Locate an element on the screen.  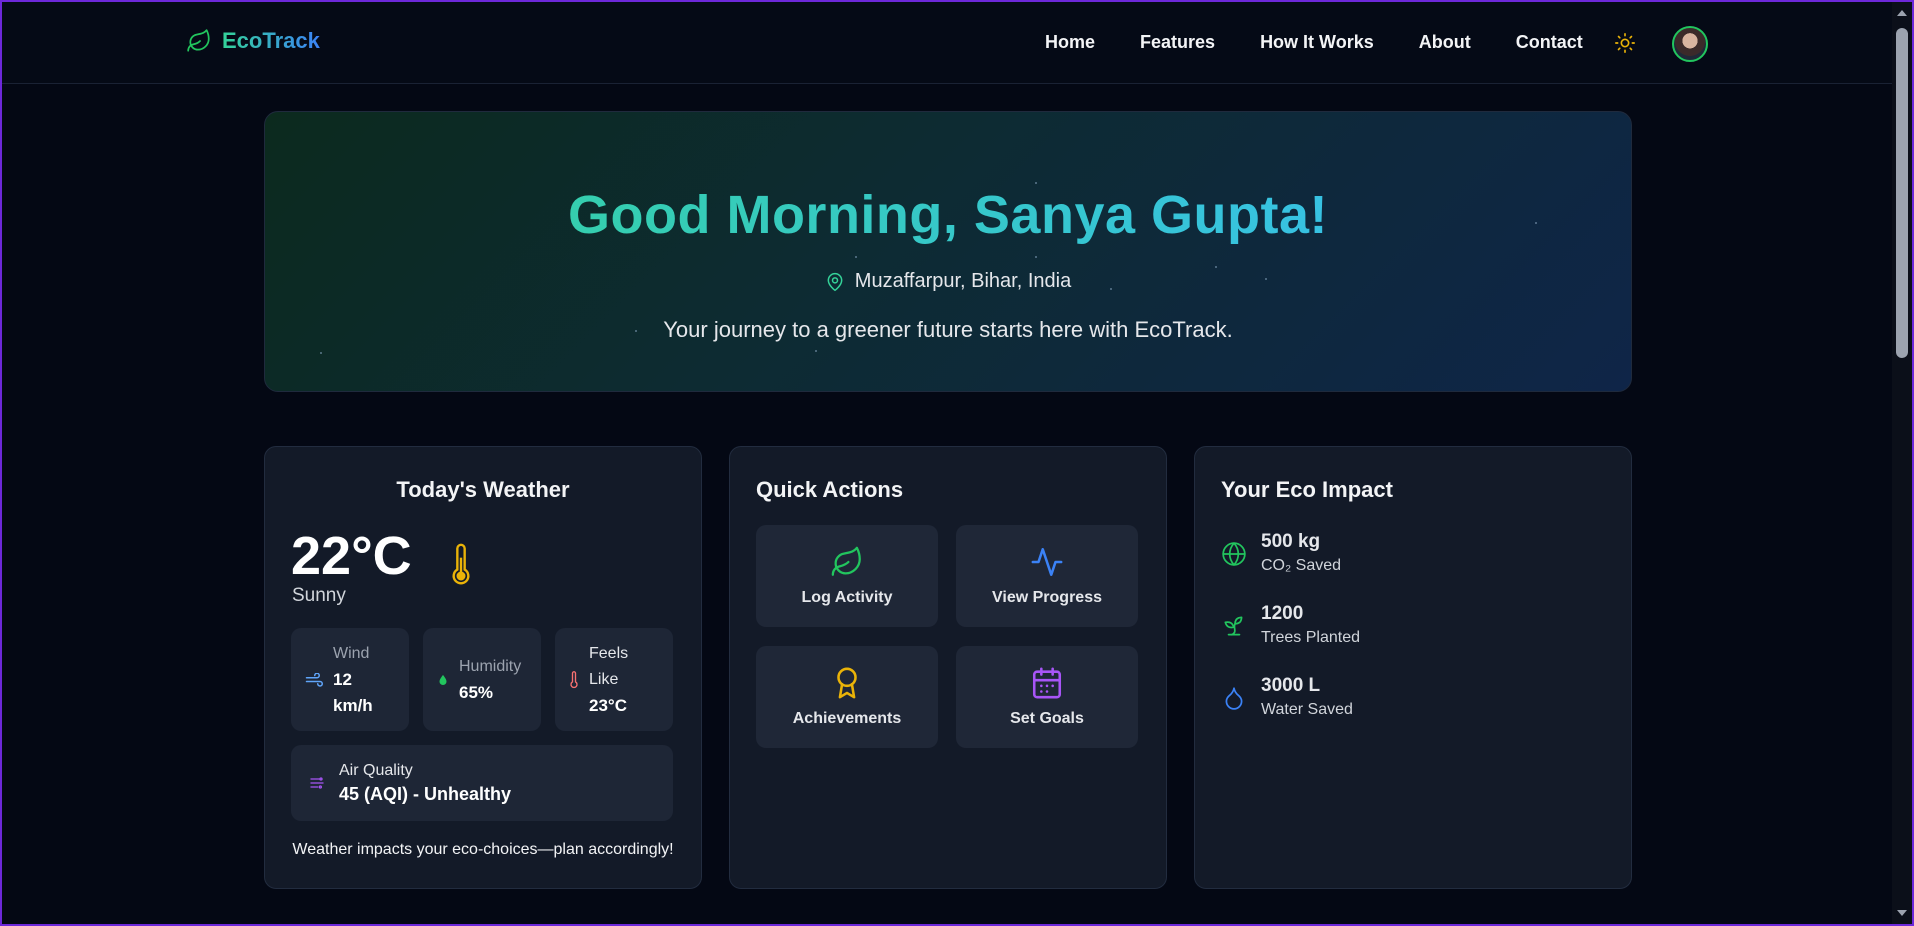
eco-impact-title: Your Eco Impact is located at coordinates (1307, 489).